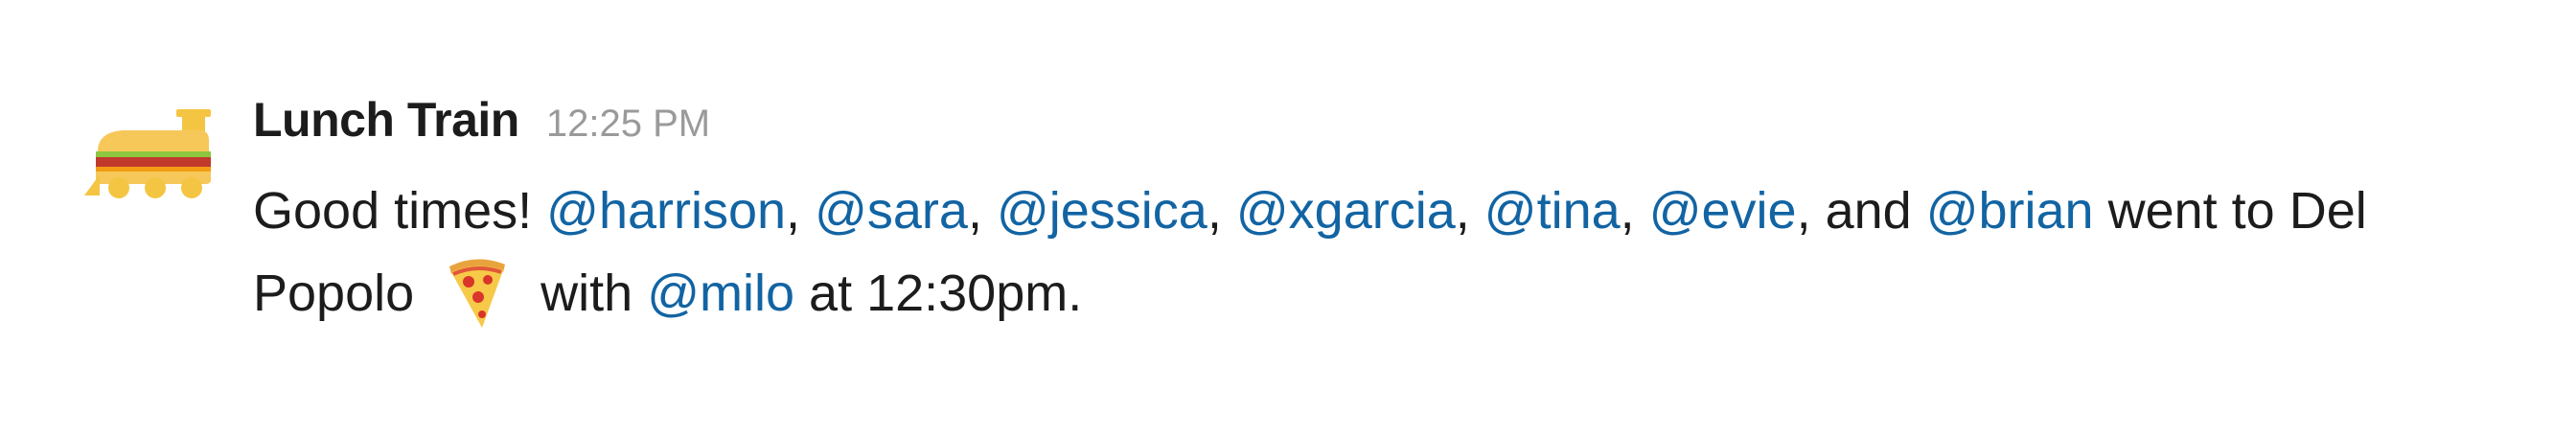  Describe the element at coordinates (1346, 211) in the screenshot. I see `user-mention-xgarcia: @xgarcia` at that location.